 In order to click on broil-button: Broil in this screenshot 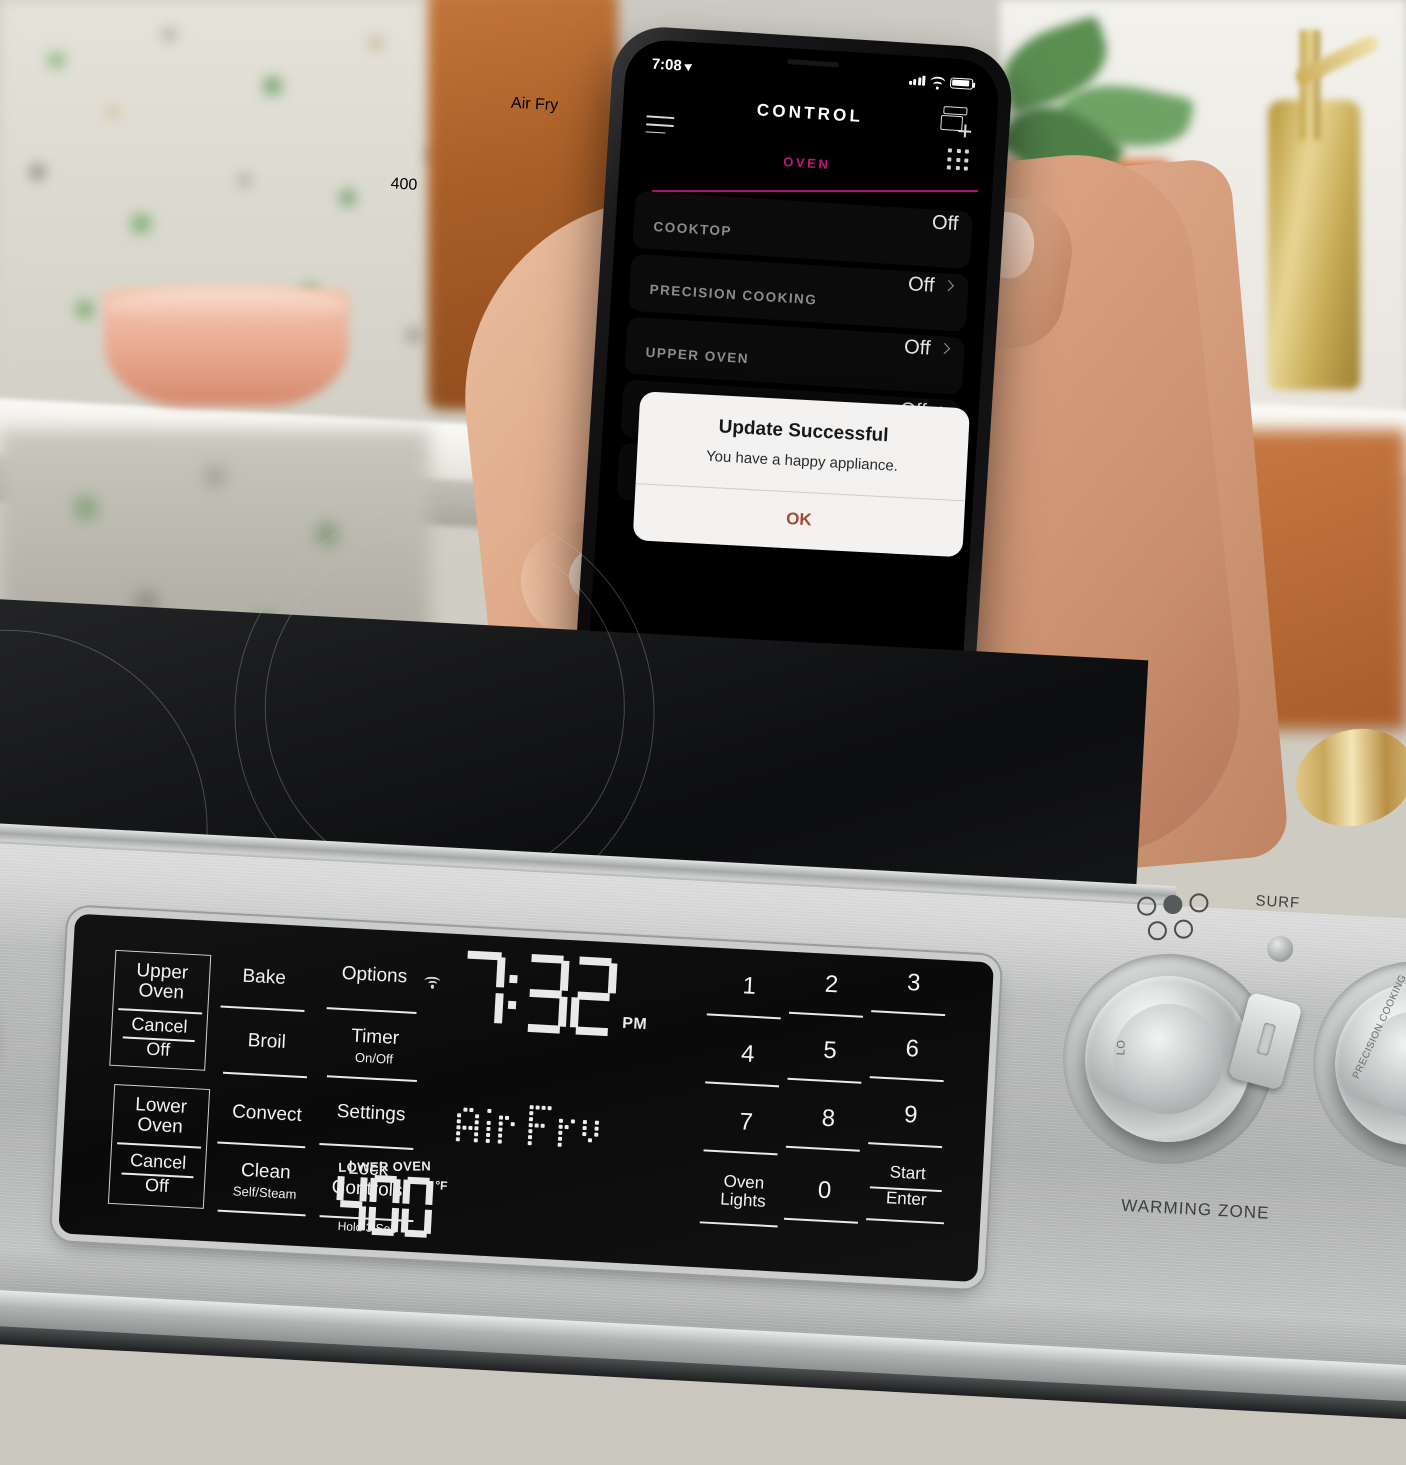, I will do `click(266, 1042)`.